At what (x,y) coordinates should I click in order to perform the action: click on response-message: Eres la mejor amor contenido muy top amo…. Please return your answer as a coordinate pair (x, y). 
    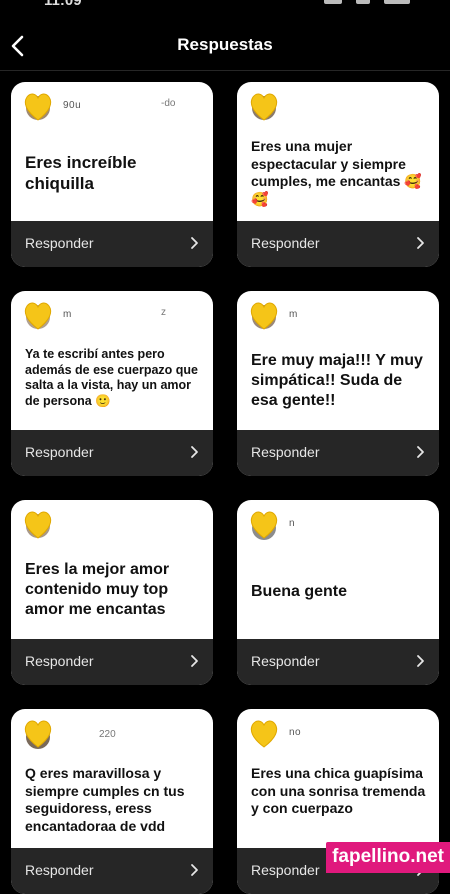
    Looking at the image, I should click on (97, 589).